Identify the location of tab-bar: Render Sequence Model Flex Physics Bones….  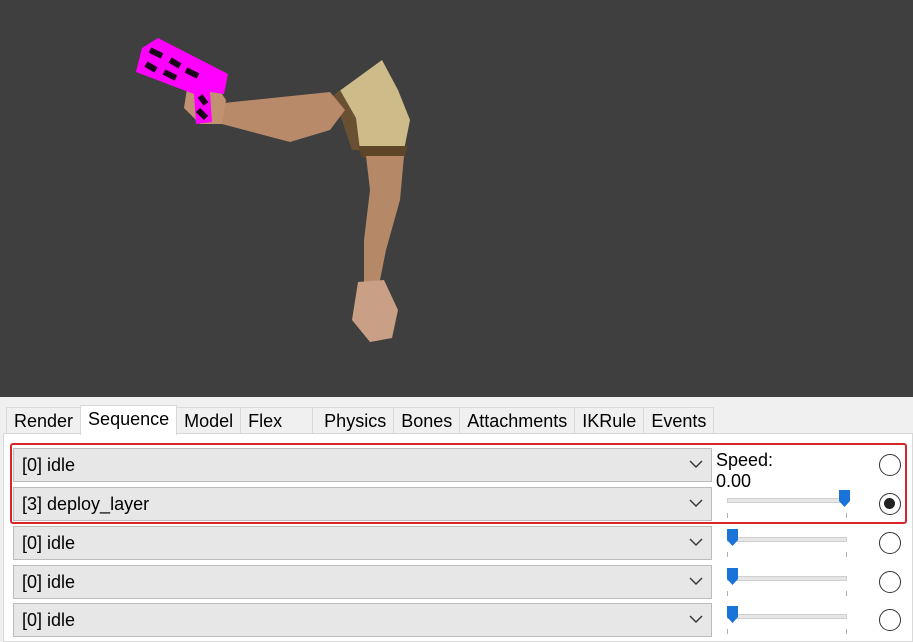
(360, 420).